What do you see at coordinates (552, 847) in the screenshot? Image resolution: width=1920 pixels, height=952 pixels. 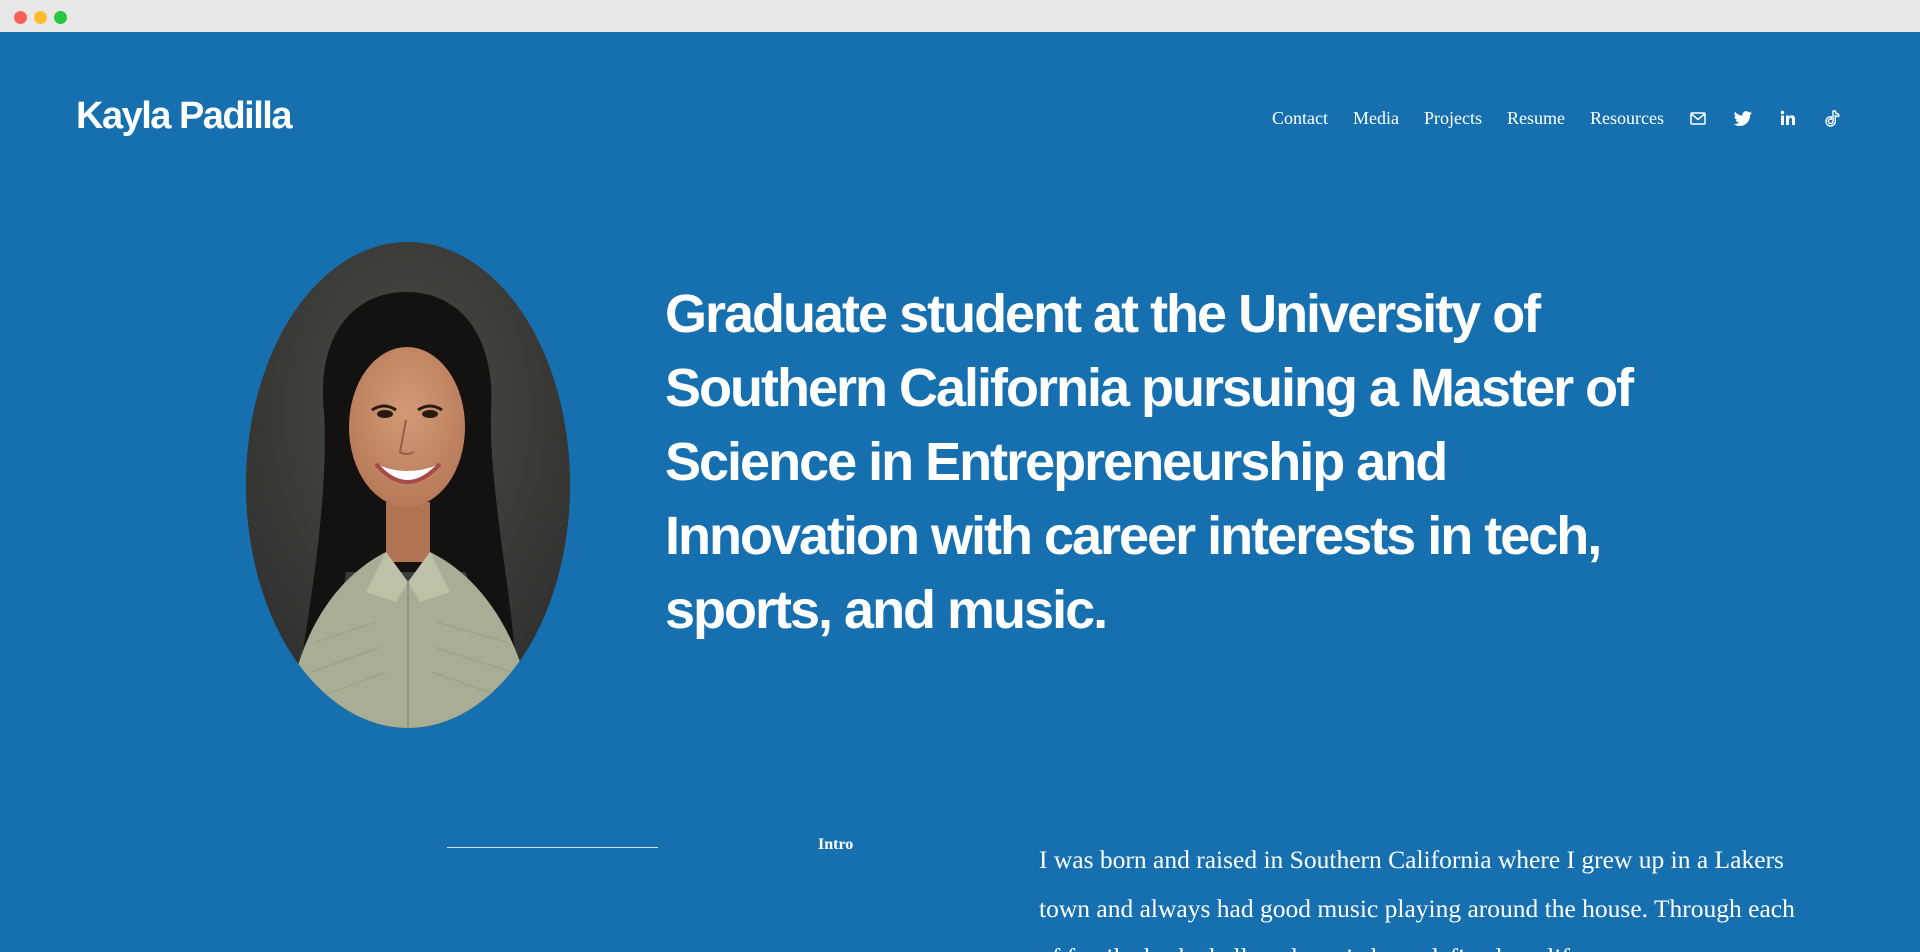 I see `intro-divider` at bounding box center [552, 847].